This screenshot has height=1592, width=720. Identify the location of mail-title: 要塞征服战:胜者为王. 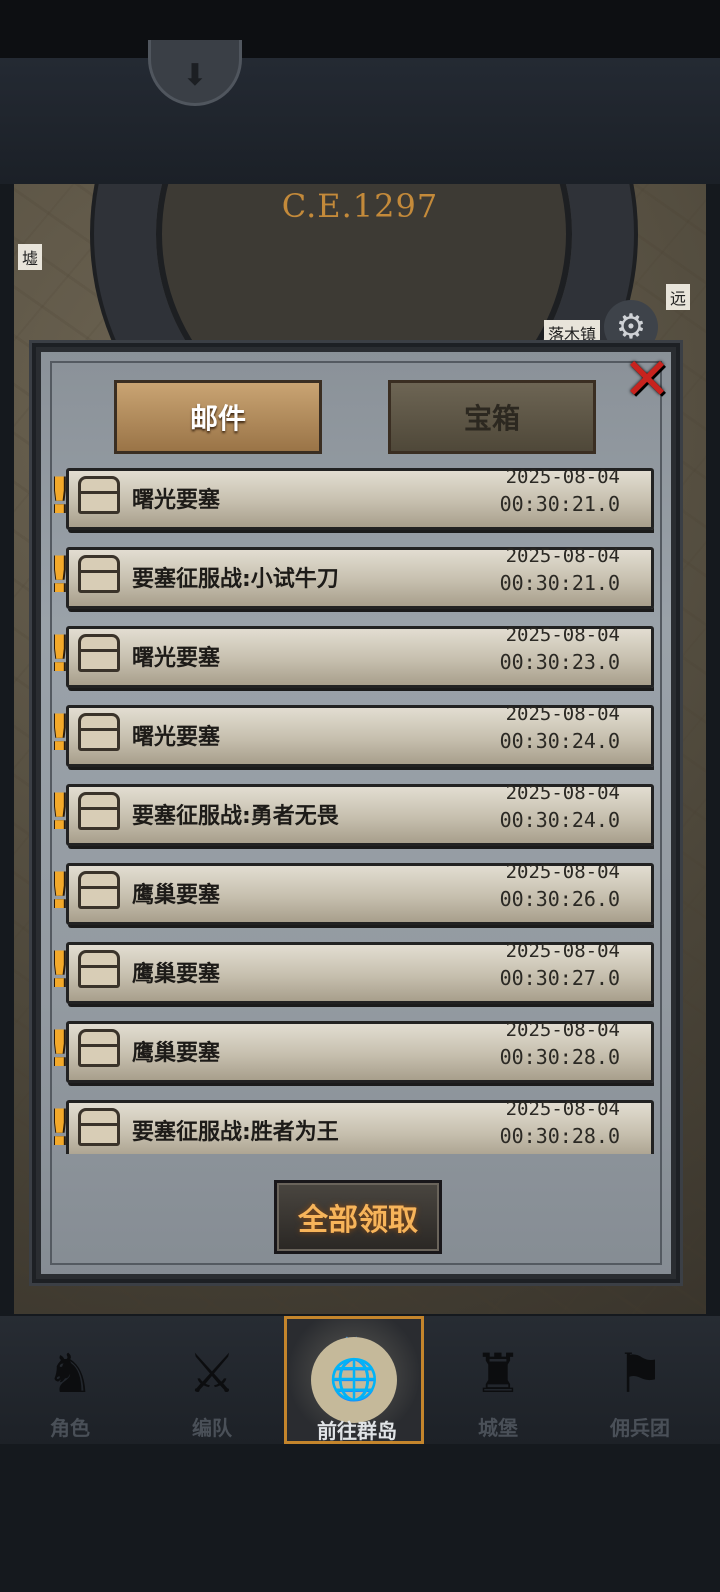
(235, 1132).